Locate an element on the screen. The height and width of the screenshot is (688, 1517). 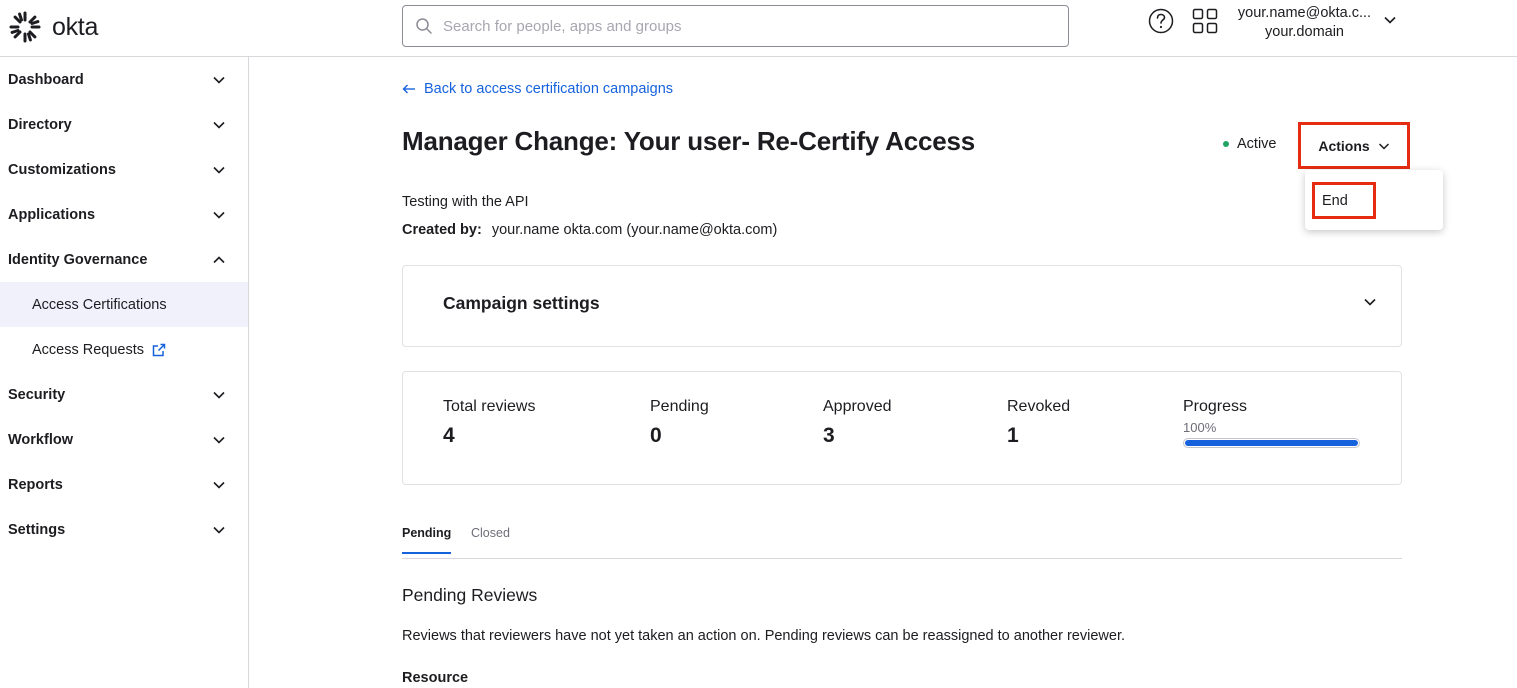
tab-closed: Closed is located at coordinates (490, 539).